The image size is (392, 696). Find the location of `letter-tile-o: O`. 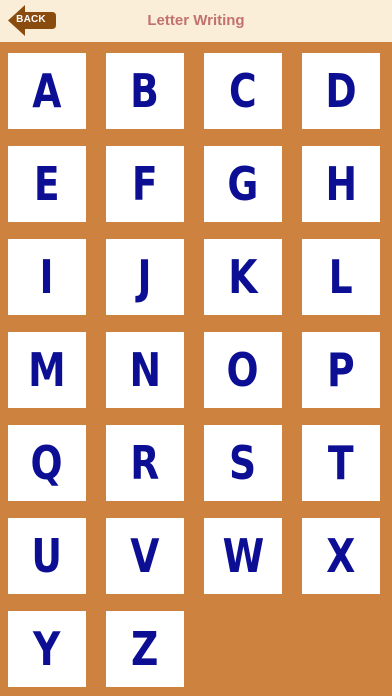

letter-tile-o: O is located at coordinates (243, 370).